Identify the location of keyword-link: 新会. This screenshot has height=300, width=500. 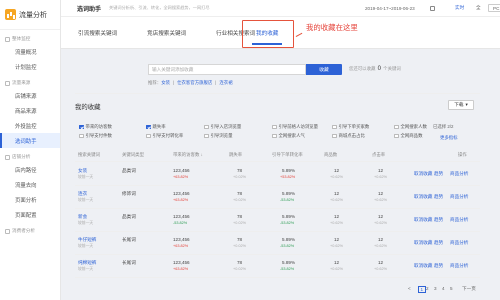
(82, 217).